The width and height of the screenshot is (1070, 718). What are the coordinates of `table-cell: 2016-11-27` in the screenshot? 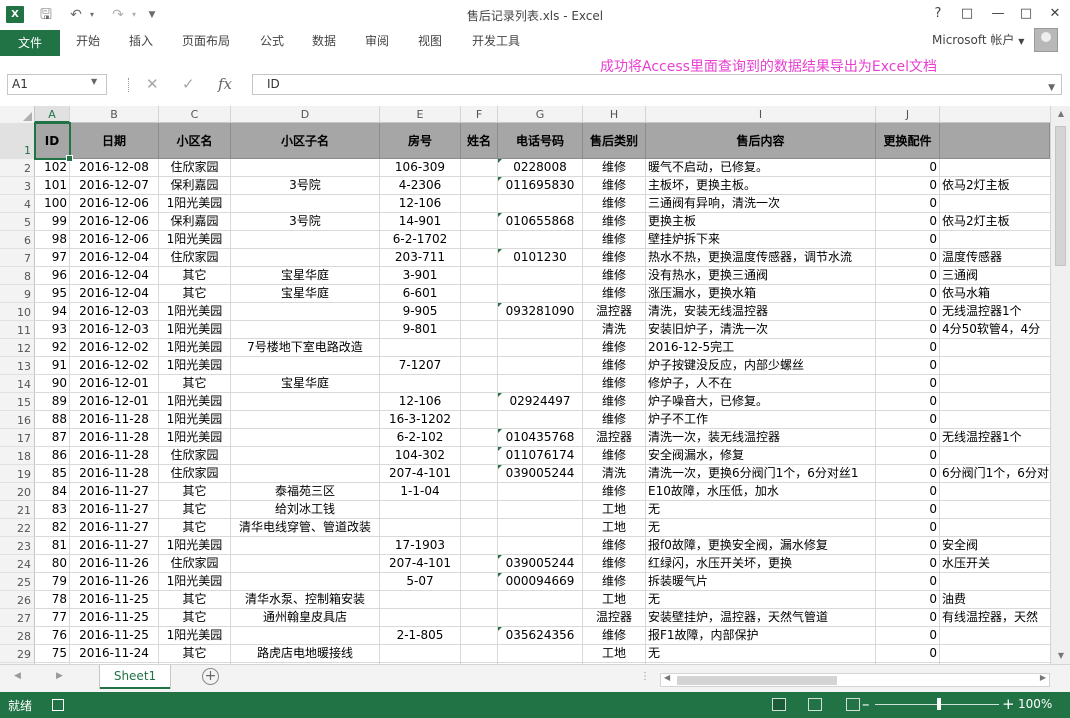 It's located at (114, 510).